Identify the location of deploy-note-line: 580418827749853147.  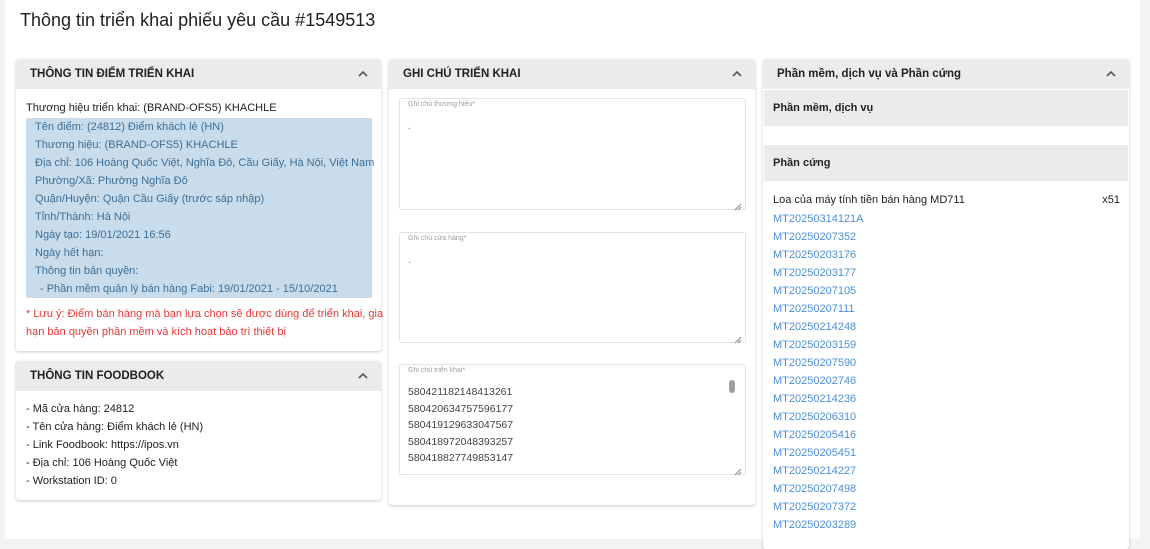
(461, 458).